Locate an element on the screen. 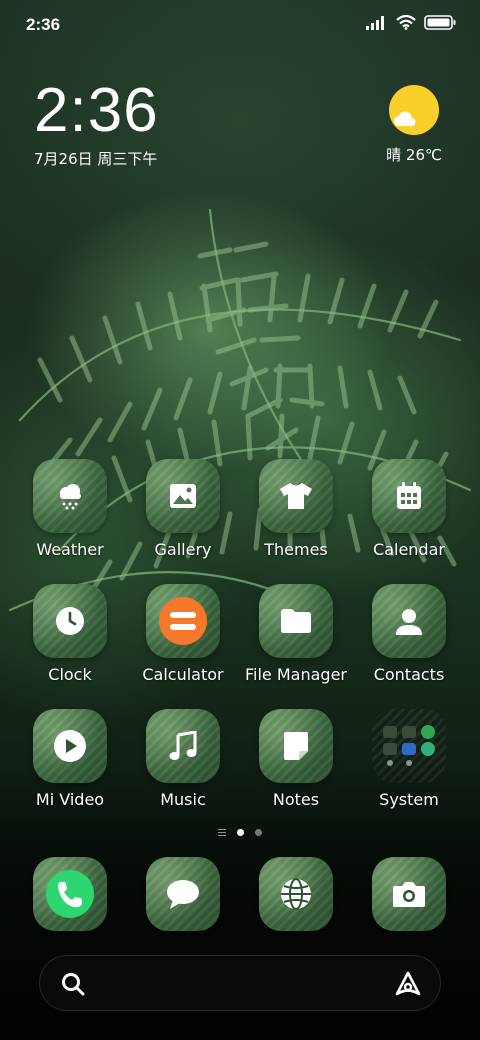 Image resolution: width=480 pixels, height=1040 pixels. app-label: Calendar is located at coordinates (409, 549).